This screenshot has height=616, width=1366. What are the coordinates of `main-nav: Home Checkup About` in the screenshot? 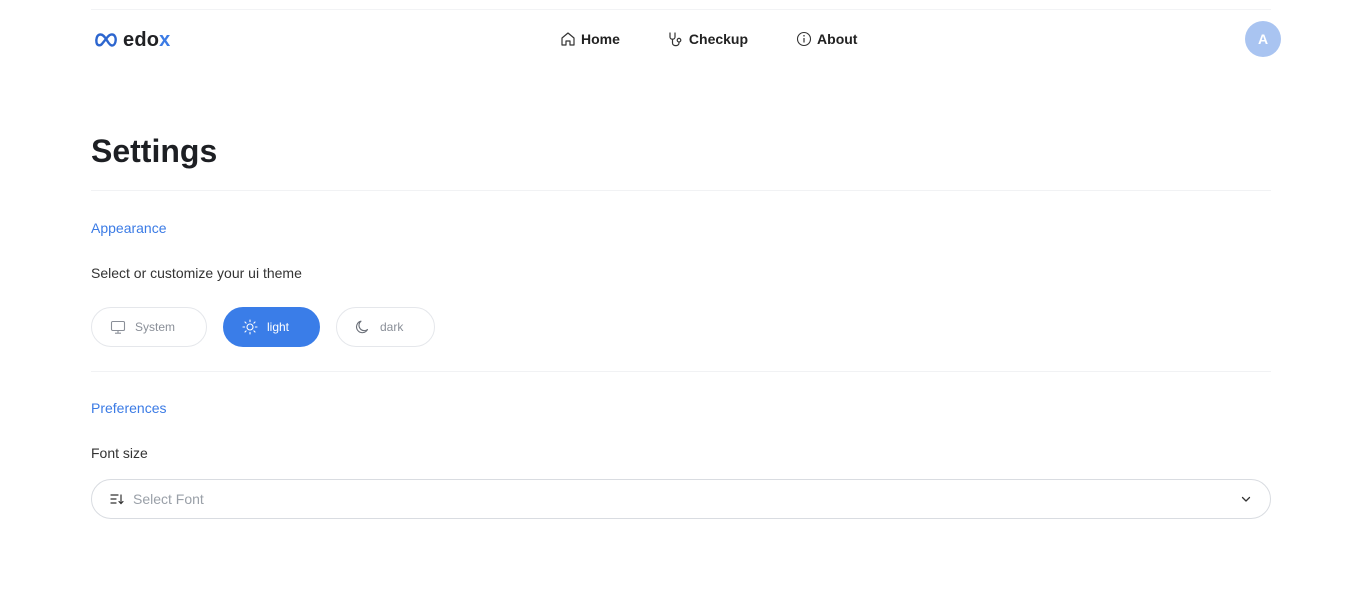 It's located at (708, 39).